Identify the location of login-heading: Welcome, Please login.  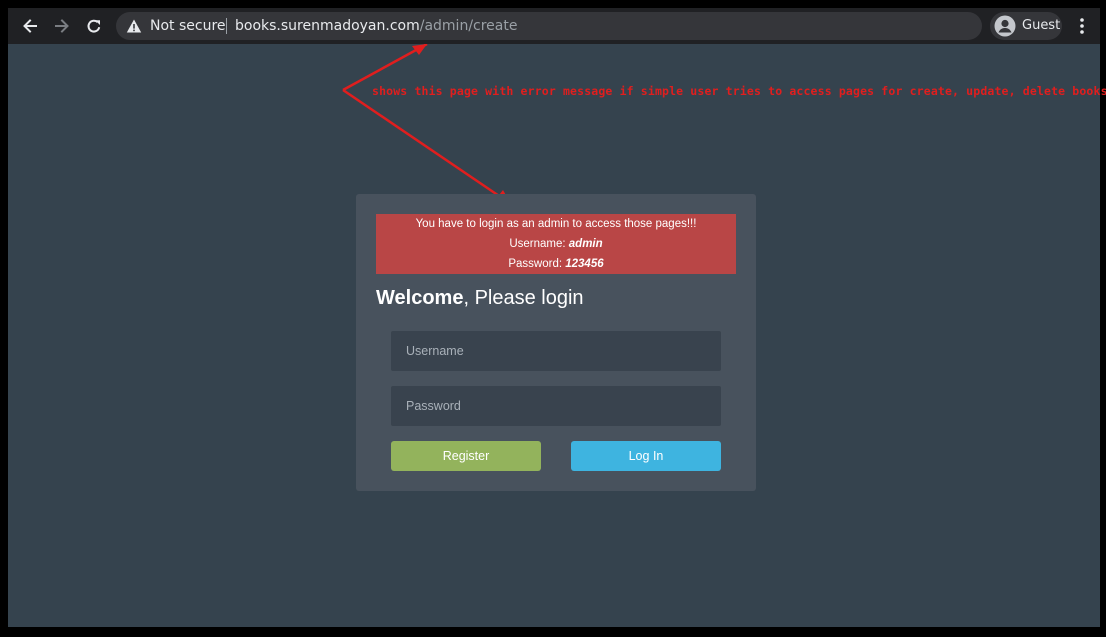
(480, 298).